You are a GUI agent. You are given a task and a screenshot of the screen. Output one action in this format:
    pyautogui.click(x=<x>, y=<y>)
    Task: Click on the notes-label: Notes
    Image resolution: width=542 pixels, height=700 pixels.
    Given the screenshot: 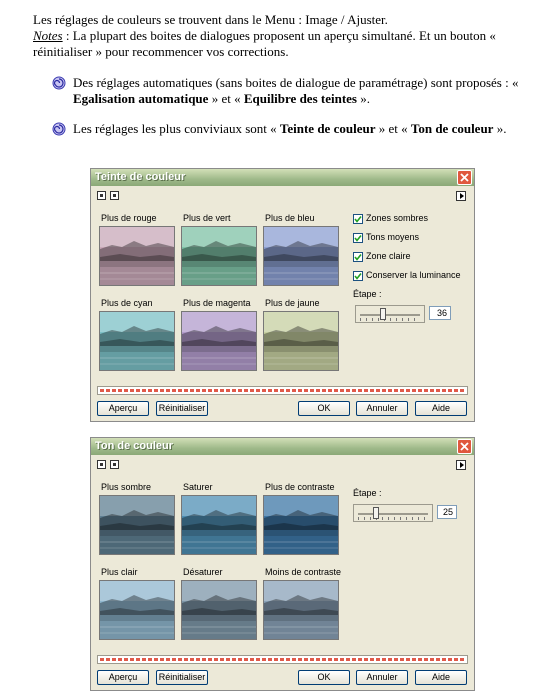 What is the action you would take?
    pyautogui.click(x=48, y=35)
    